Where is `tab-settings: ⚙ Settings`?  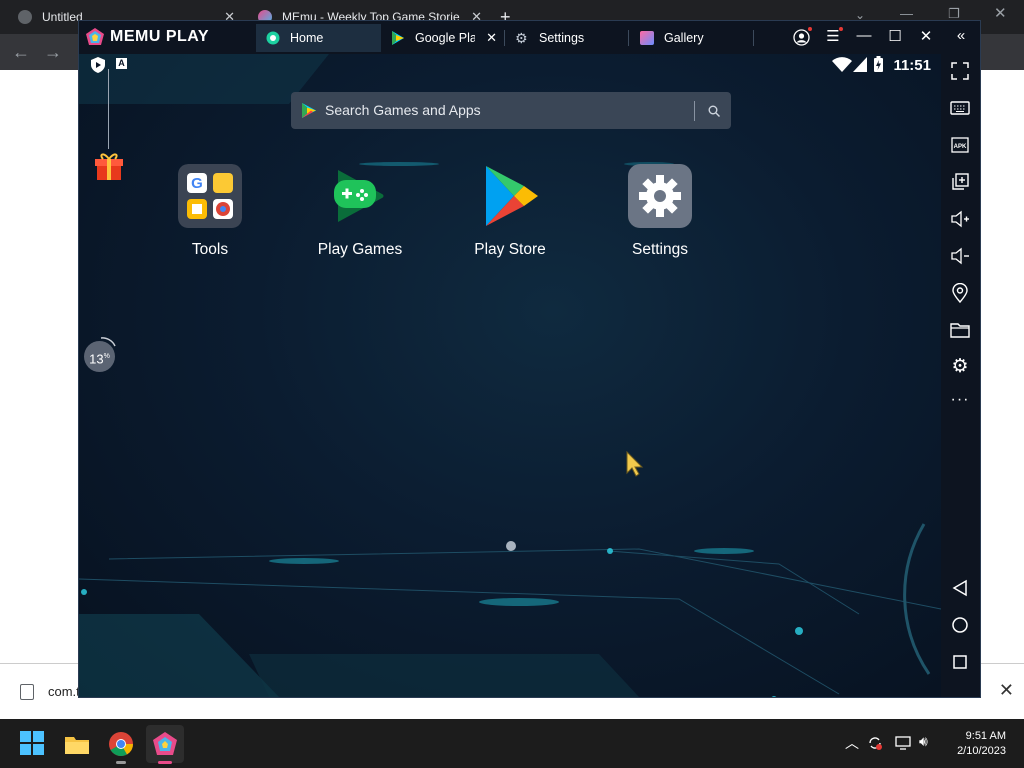 tab-settings: ⚙ Settings is located at coordinates (567, 38).